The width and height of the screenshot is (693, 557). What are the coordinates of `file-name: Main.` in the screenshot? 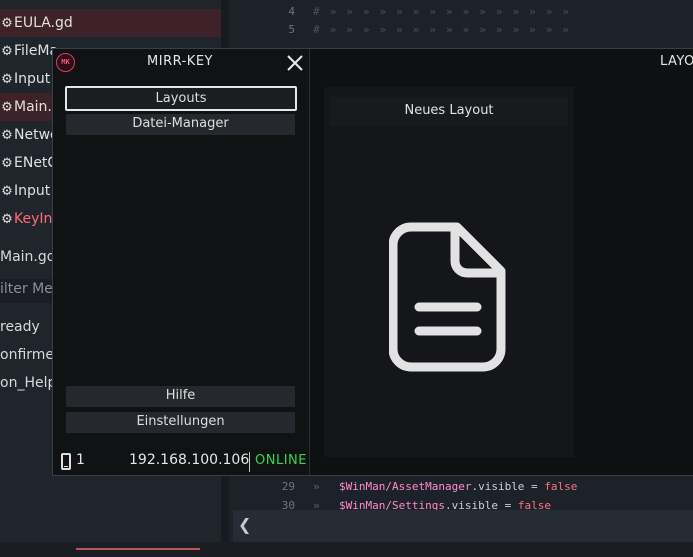 It's located at (33, 107).